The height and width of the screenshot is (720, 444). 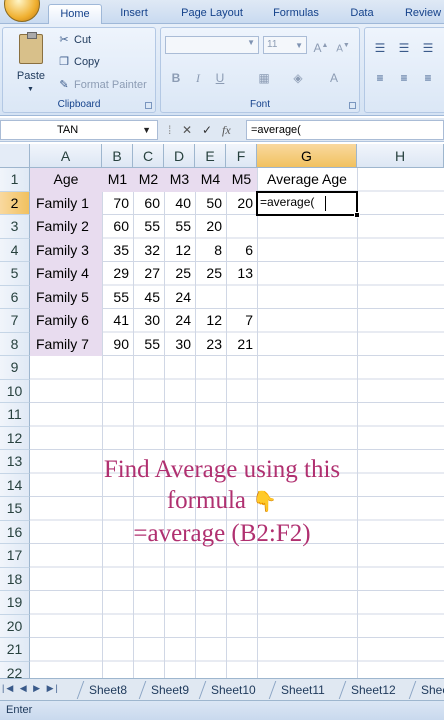 I want to click on align-middle-icon: ☰, so click(x=404, y=48).